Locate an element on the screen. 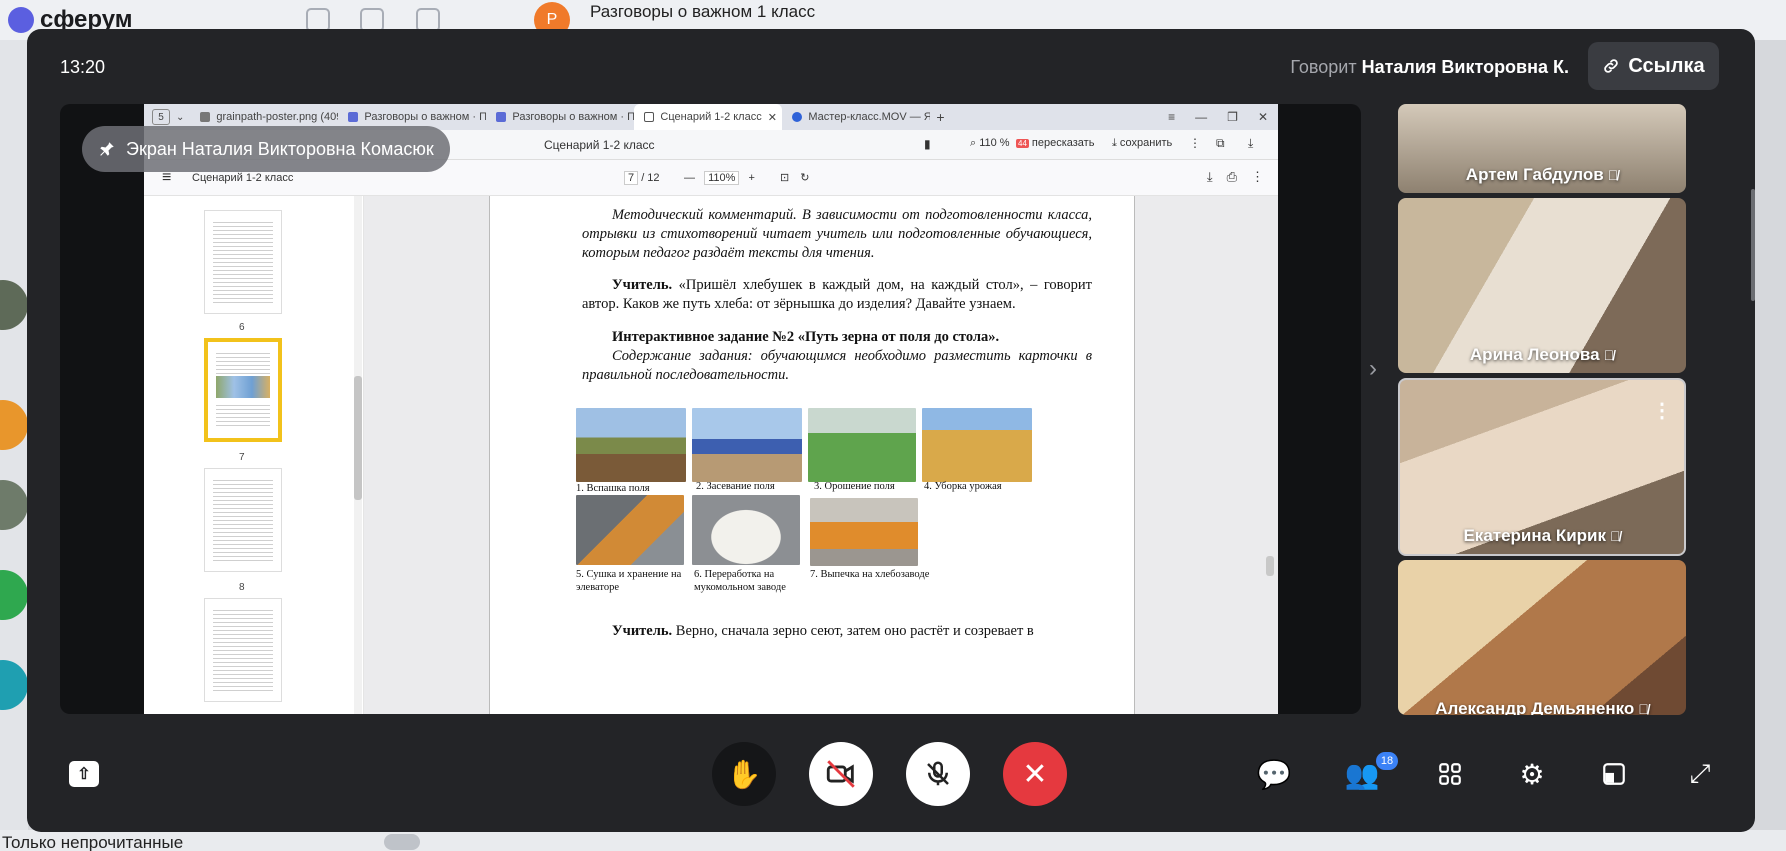 The image size is (1786, 851). tab-label: Мастер-класс.MOV — Янд is located at coordinates (869, 117).